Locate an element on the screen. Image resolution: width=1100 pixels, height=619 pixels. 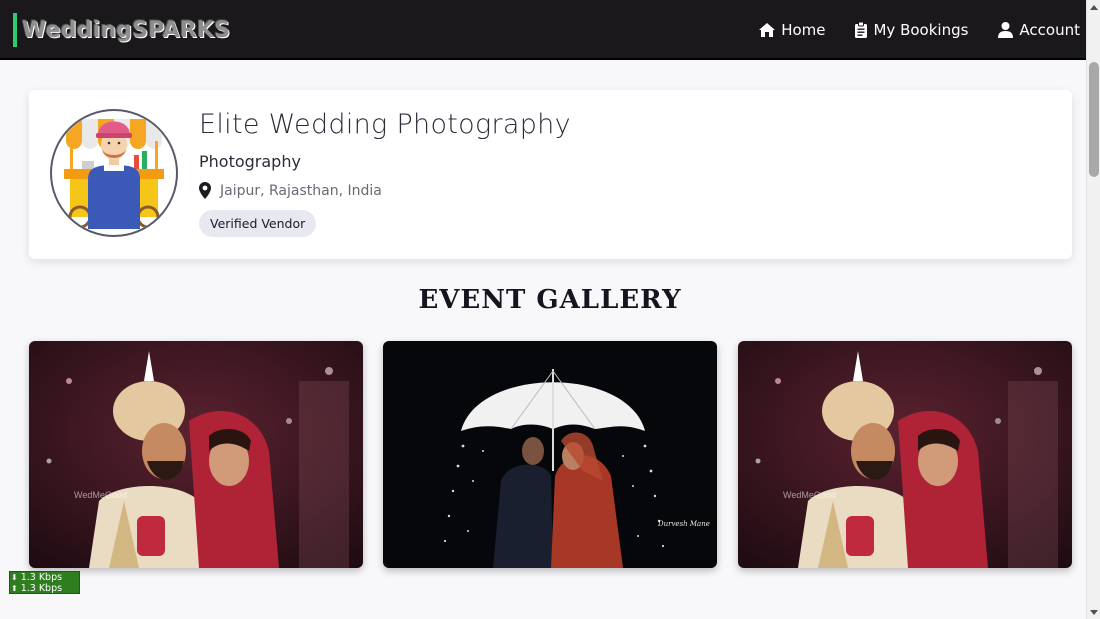
signature-text: Durvesh Mane is located at coordinates (683, 524).